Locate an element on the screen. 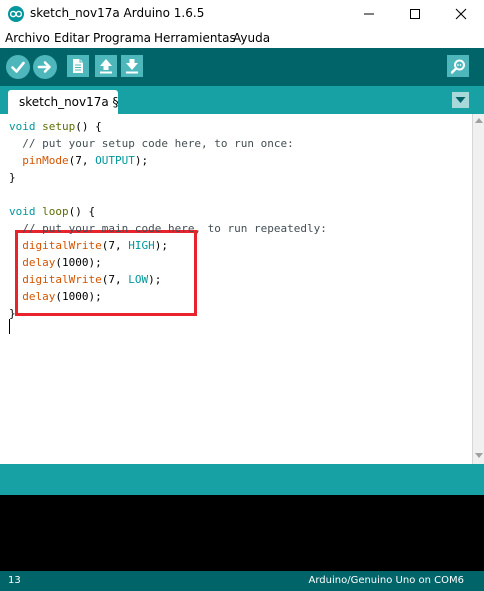 The height and width of the screenshot is (591, 484). code-line: pinMode(7, OUTPUT); is located at coordinates (78, 160).